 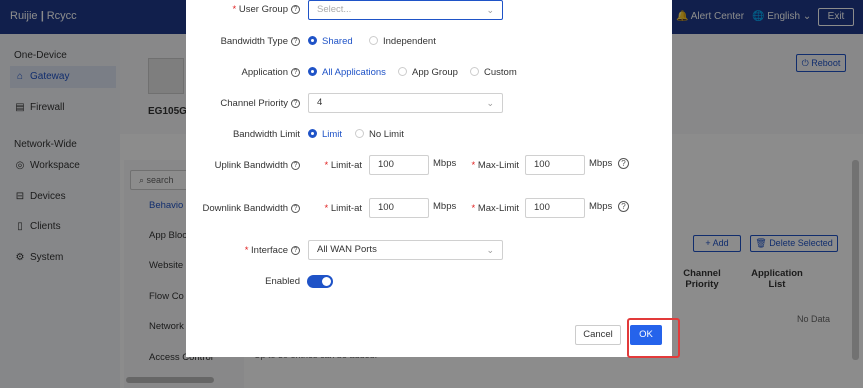 What do you see at coordinates (428, 72) in the screenshot?
I see `application-group-radio: App Group` at bounding box center [428, 72].